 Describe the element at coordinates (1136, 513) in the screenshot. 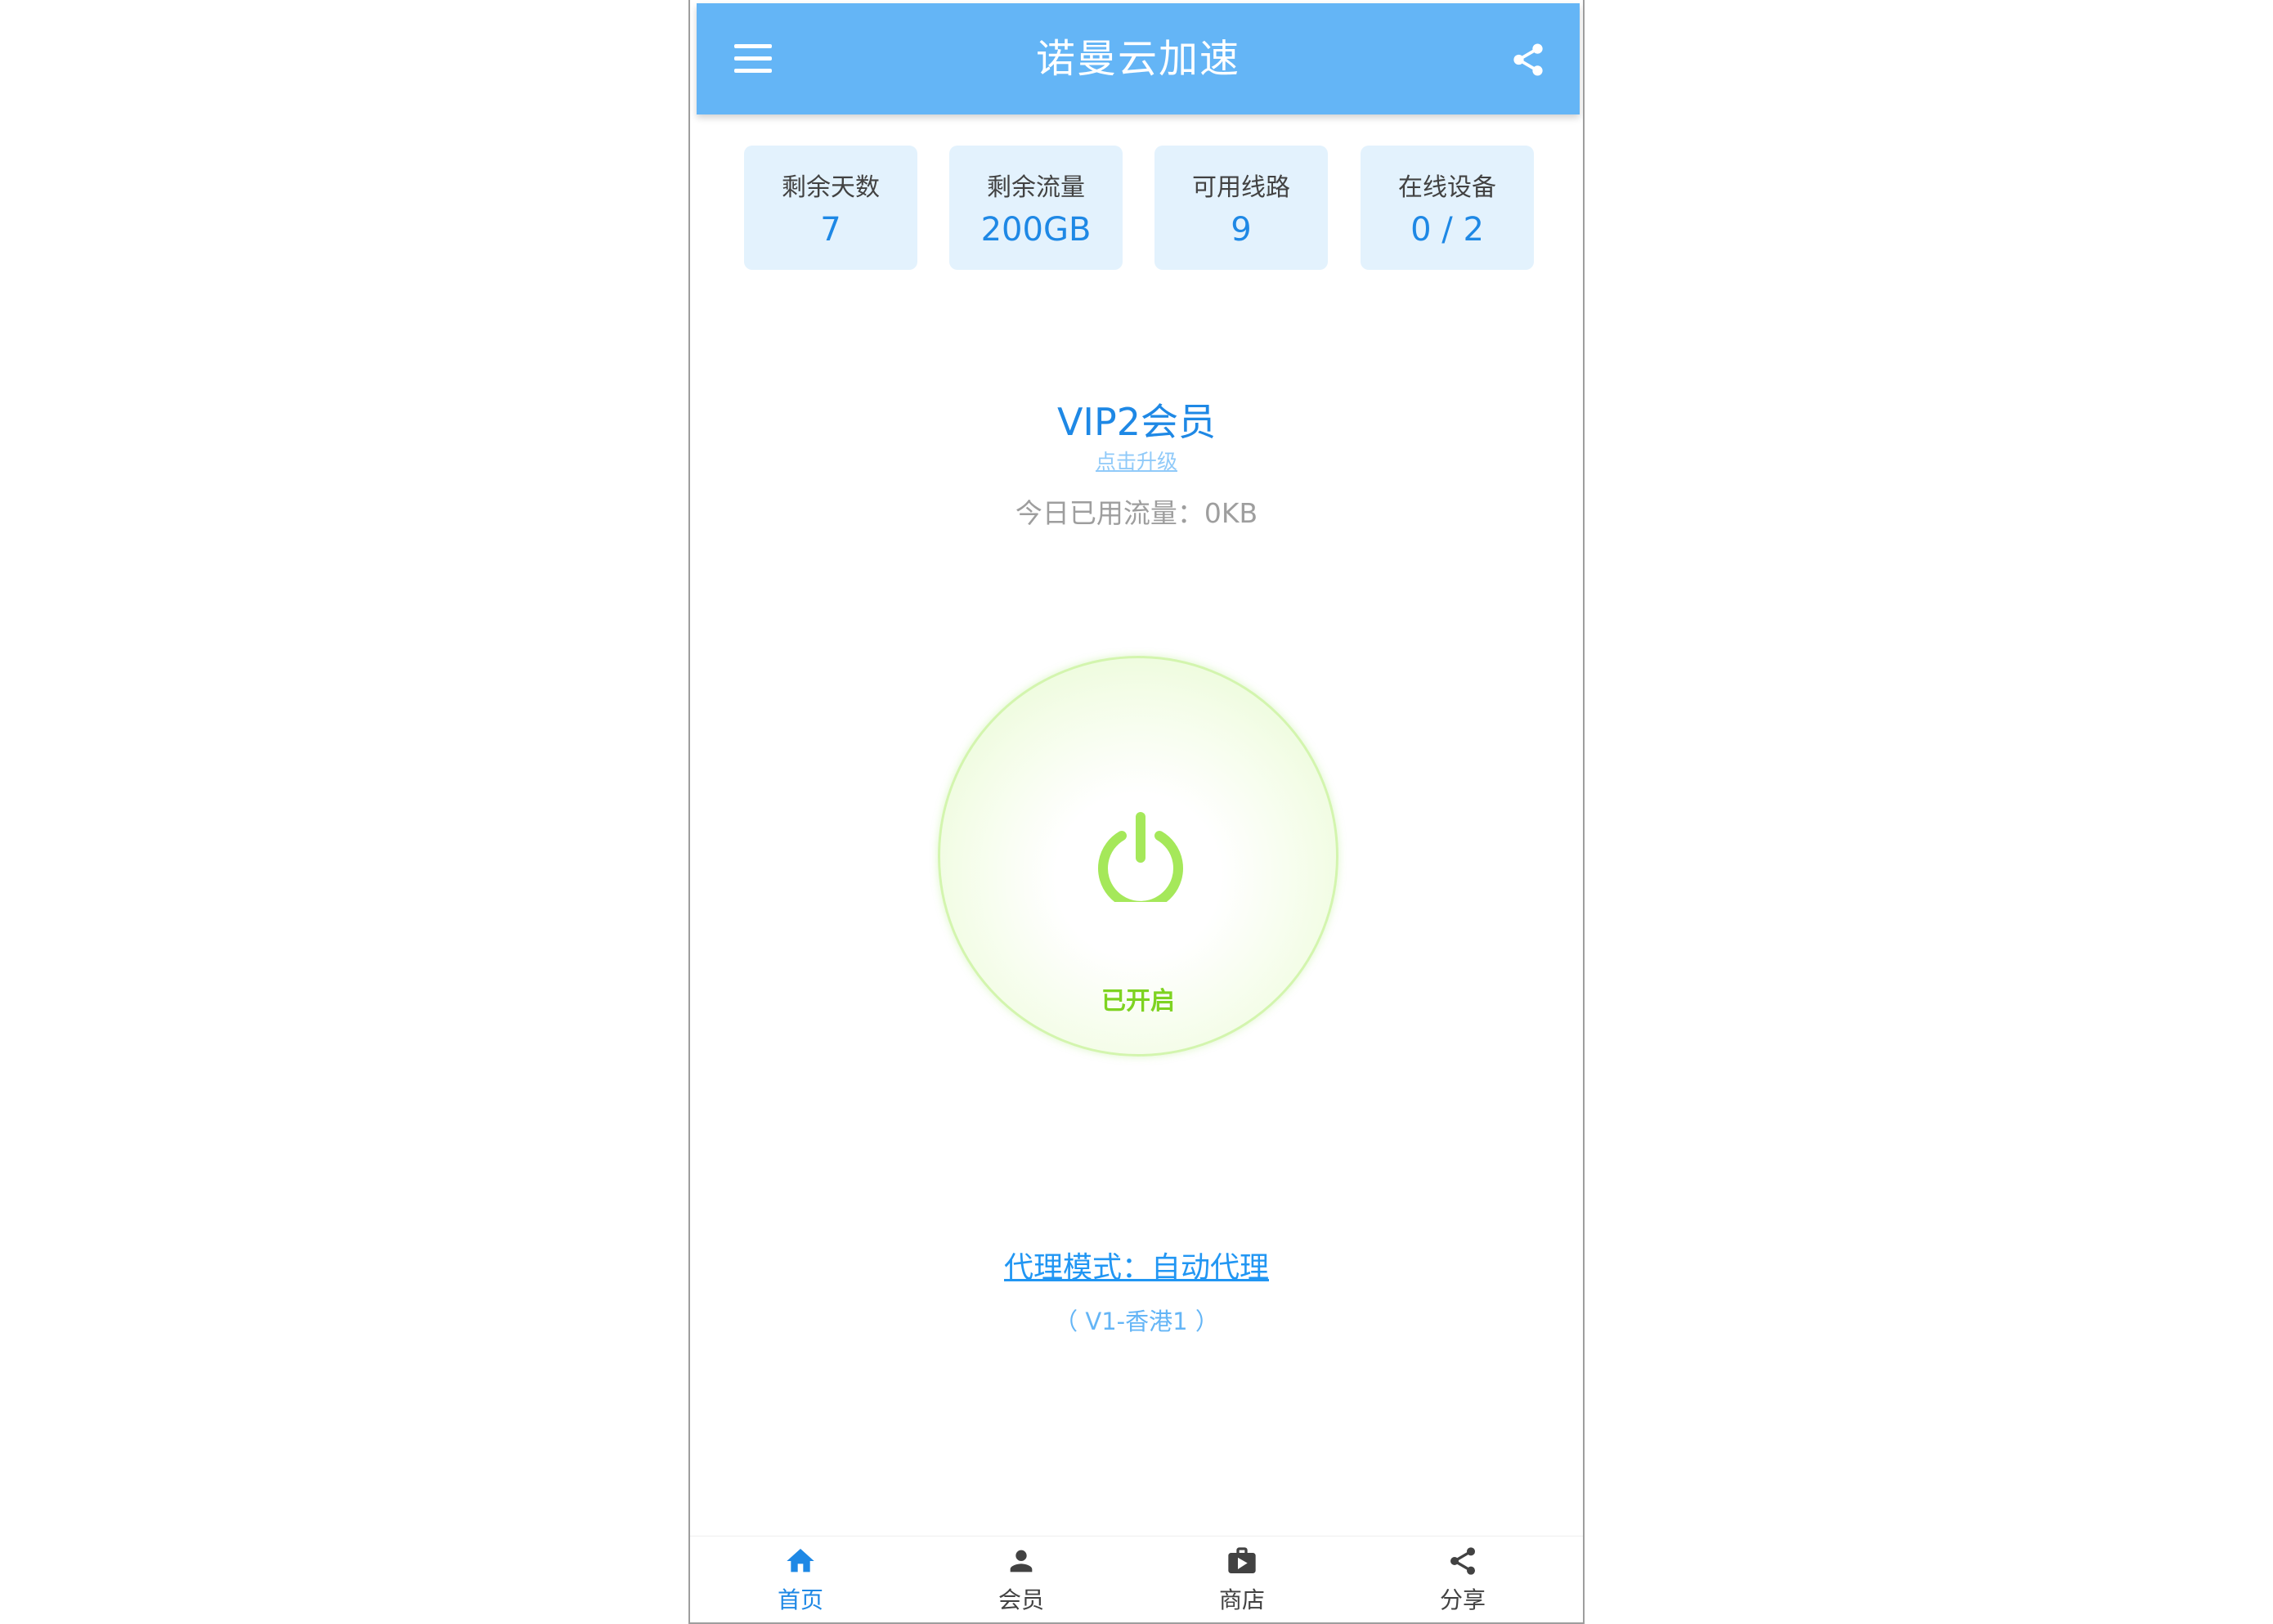

I see `today-usage: 今日已用流量：0KB` at that location.